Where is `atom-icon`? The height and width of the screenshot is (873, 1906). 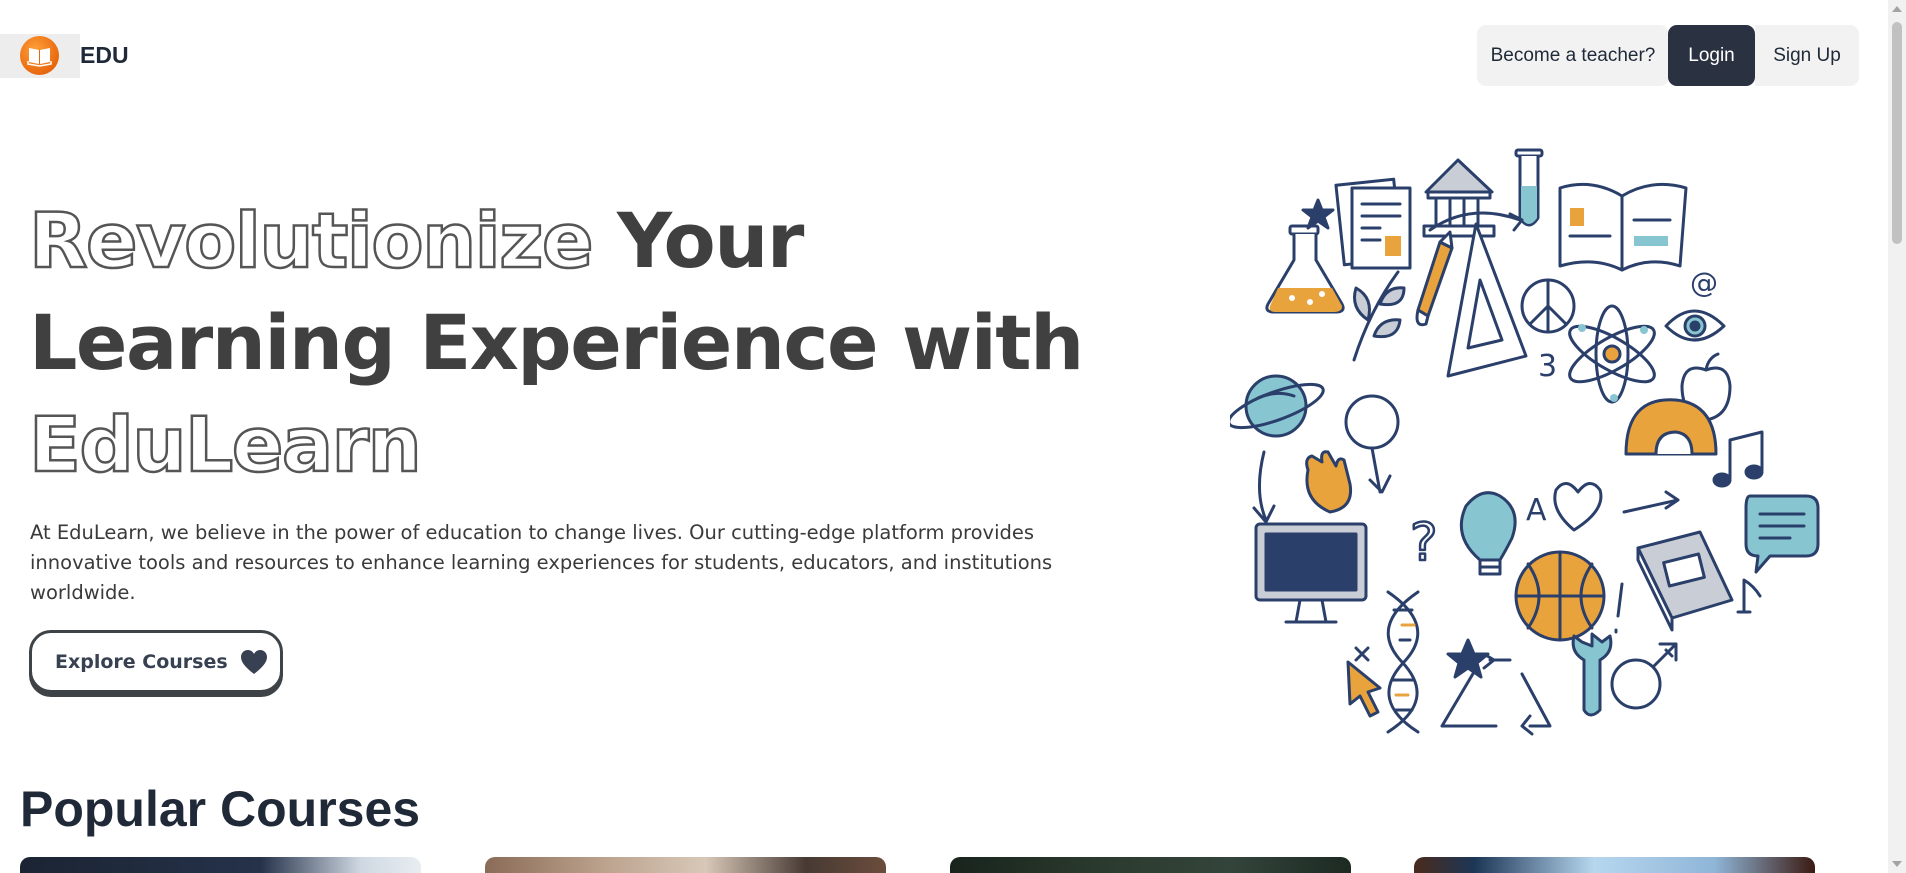
atom-icon is located at coordinates (1612, 354).